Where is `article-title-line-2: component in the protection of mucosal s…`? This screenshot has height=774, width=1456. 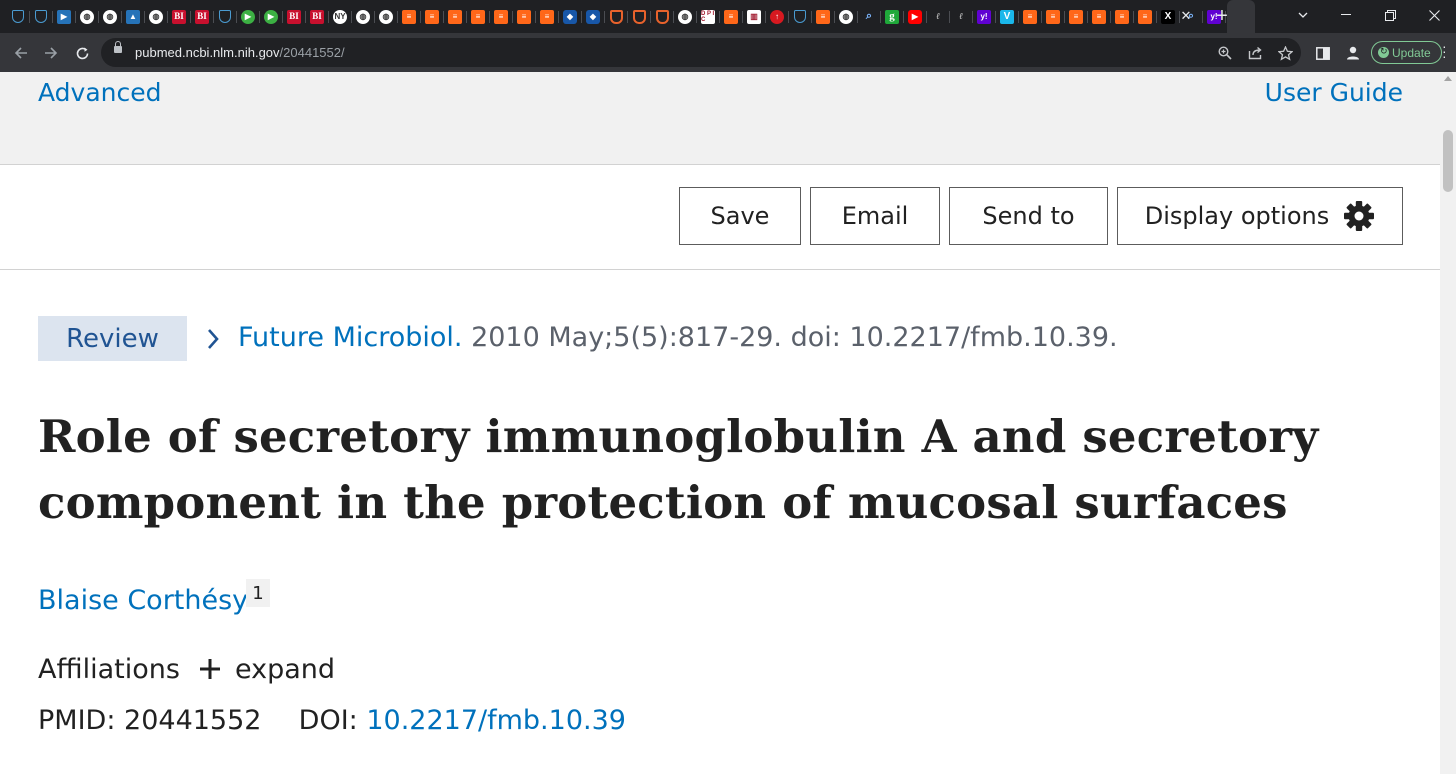
article-title-line-2: component in the protection of mucosal s… is located at coordinates (663, 502).